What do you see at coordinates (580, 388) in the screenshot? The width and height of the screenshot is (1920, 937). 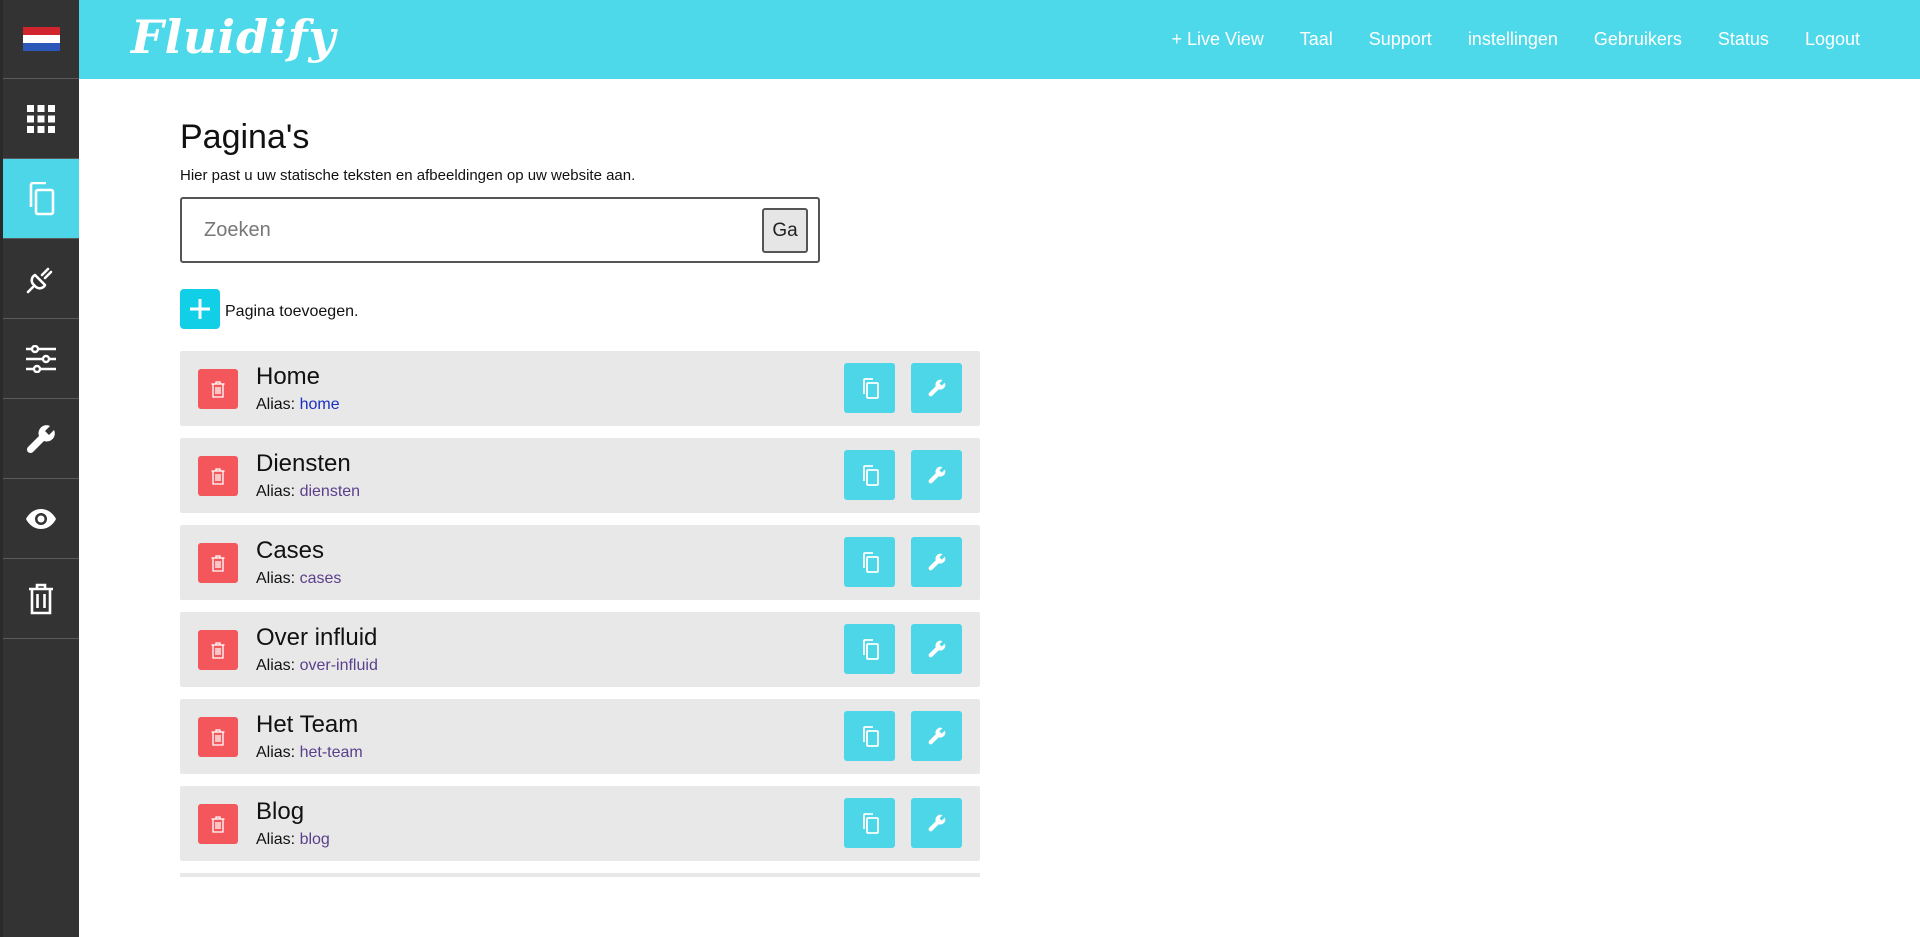 I see `list-item: Home Alias: home` at bounding box center [580, 388].